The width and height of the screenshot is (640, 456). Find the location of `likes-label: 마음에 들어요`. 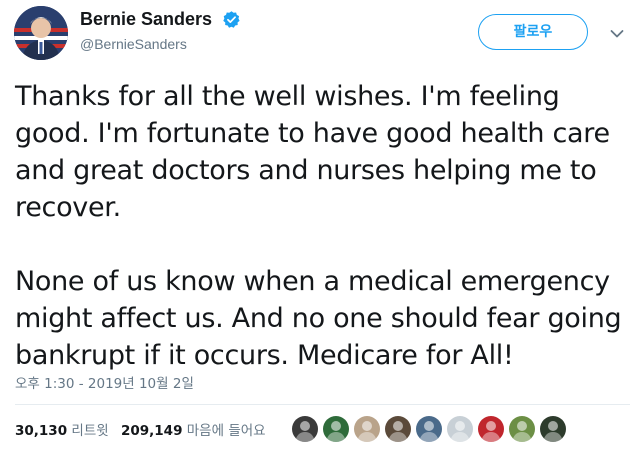

likes-label: 마음에 들어요 is located at coordinates (226, 431).